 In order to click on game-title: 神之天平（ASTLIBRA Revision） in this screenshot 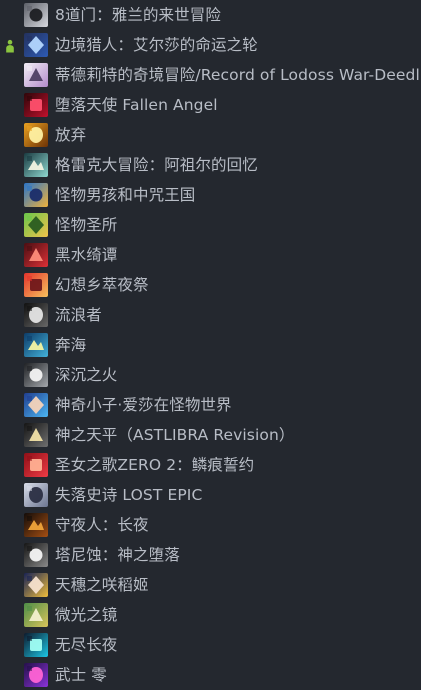, I will do `click(175, 435)`.